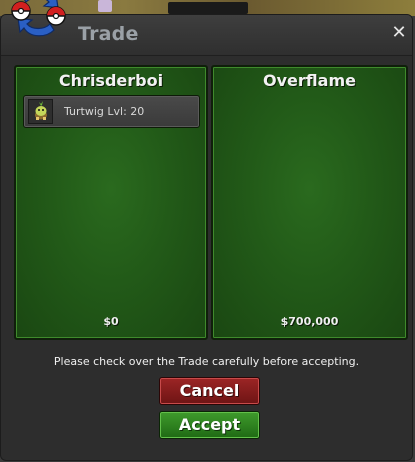 This screenshot has width=415, height=462. What do you see at coordinates (209, 391) in the screenshot?
I see `cancel-button: Cancel` at bounding box center [209, 391].